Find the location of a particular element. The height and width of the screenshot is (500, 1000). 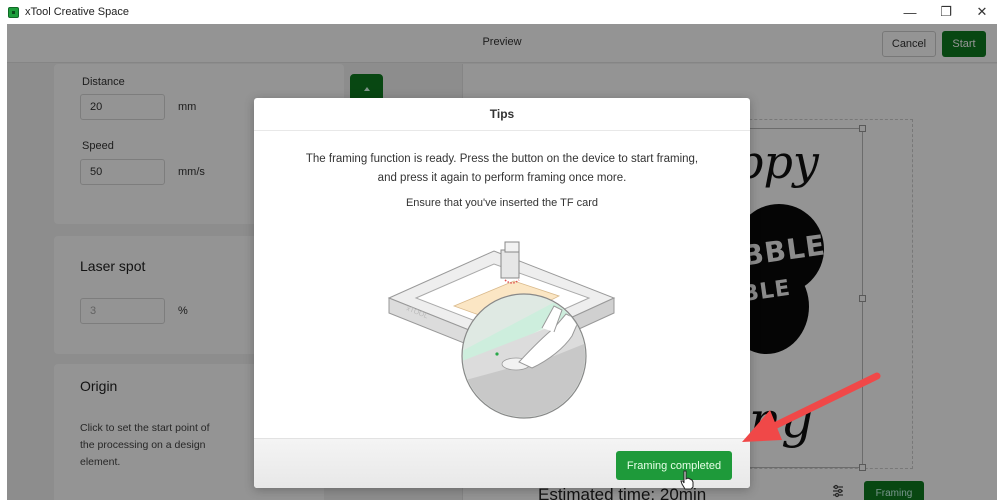

dialog-footer: Framing completed is located at coordinates (502, 463).